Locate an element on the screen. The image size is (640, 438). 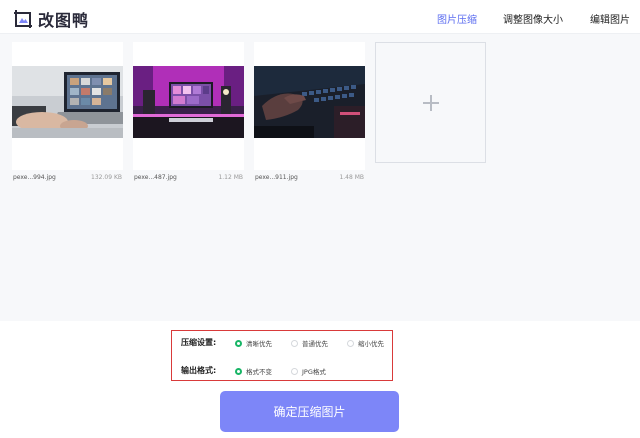
top-header: 改图鸭 图片压缩 调整图像大小 编辑图片 is located at coordinates (320, 17).